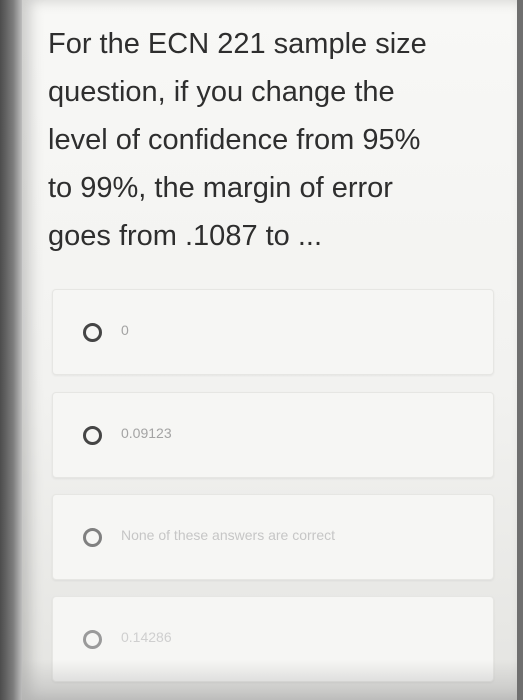 The width and height of the screenshot is (523, 700). What do you see at coordinates (234, 140) in the screenshot?
I see `question-line: level of confidence from 95%` at bounding box center [234, 140].